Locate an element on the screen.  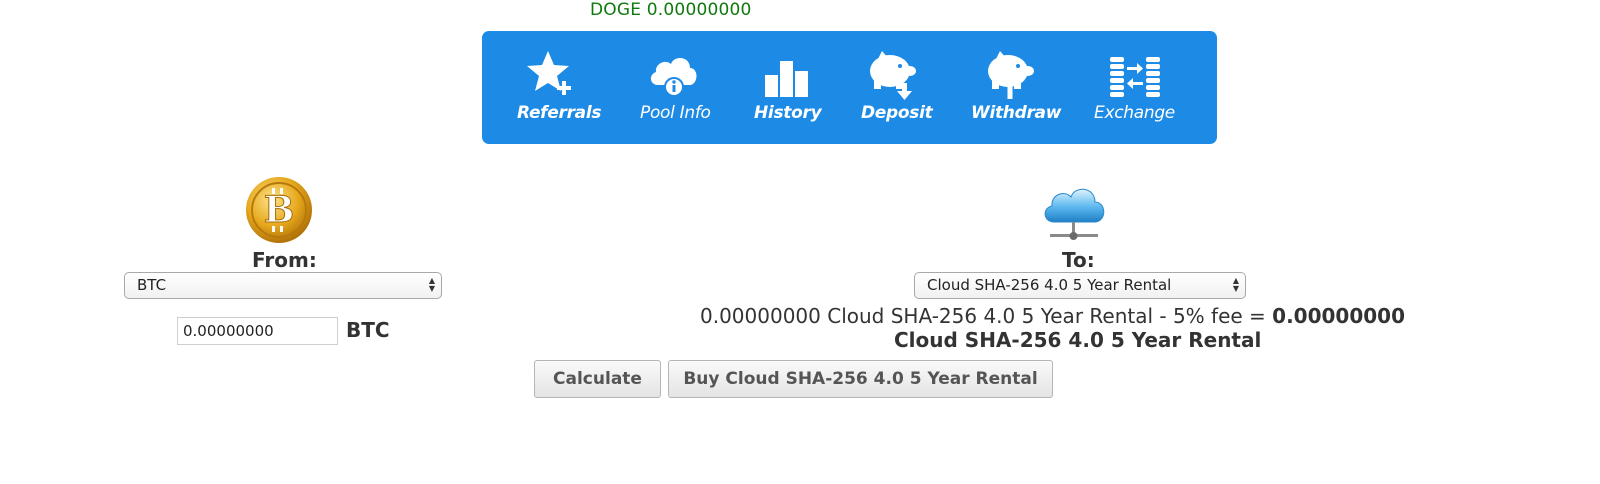
from-currency-select: BTC ▲ ▼ is located at coordinates (283, 285).